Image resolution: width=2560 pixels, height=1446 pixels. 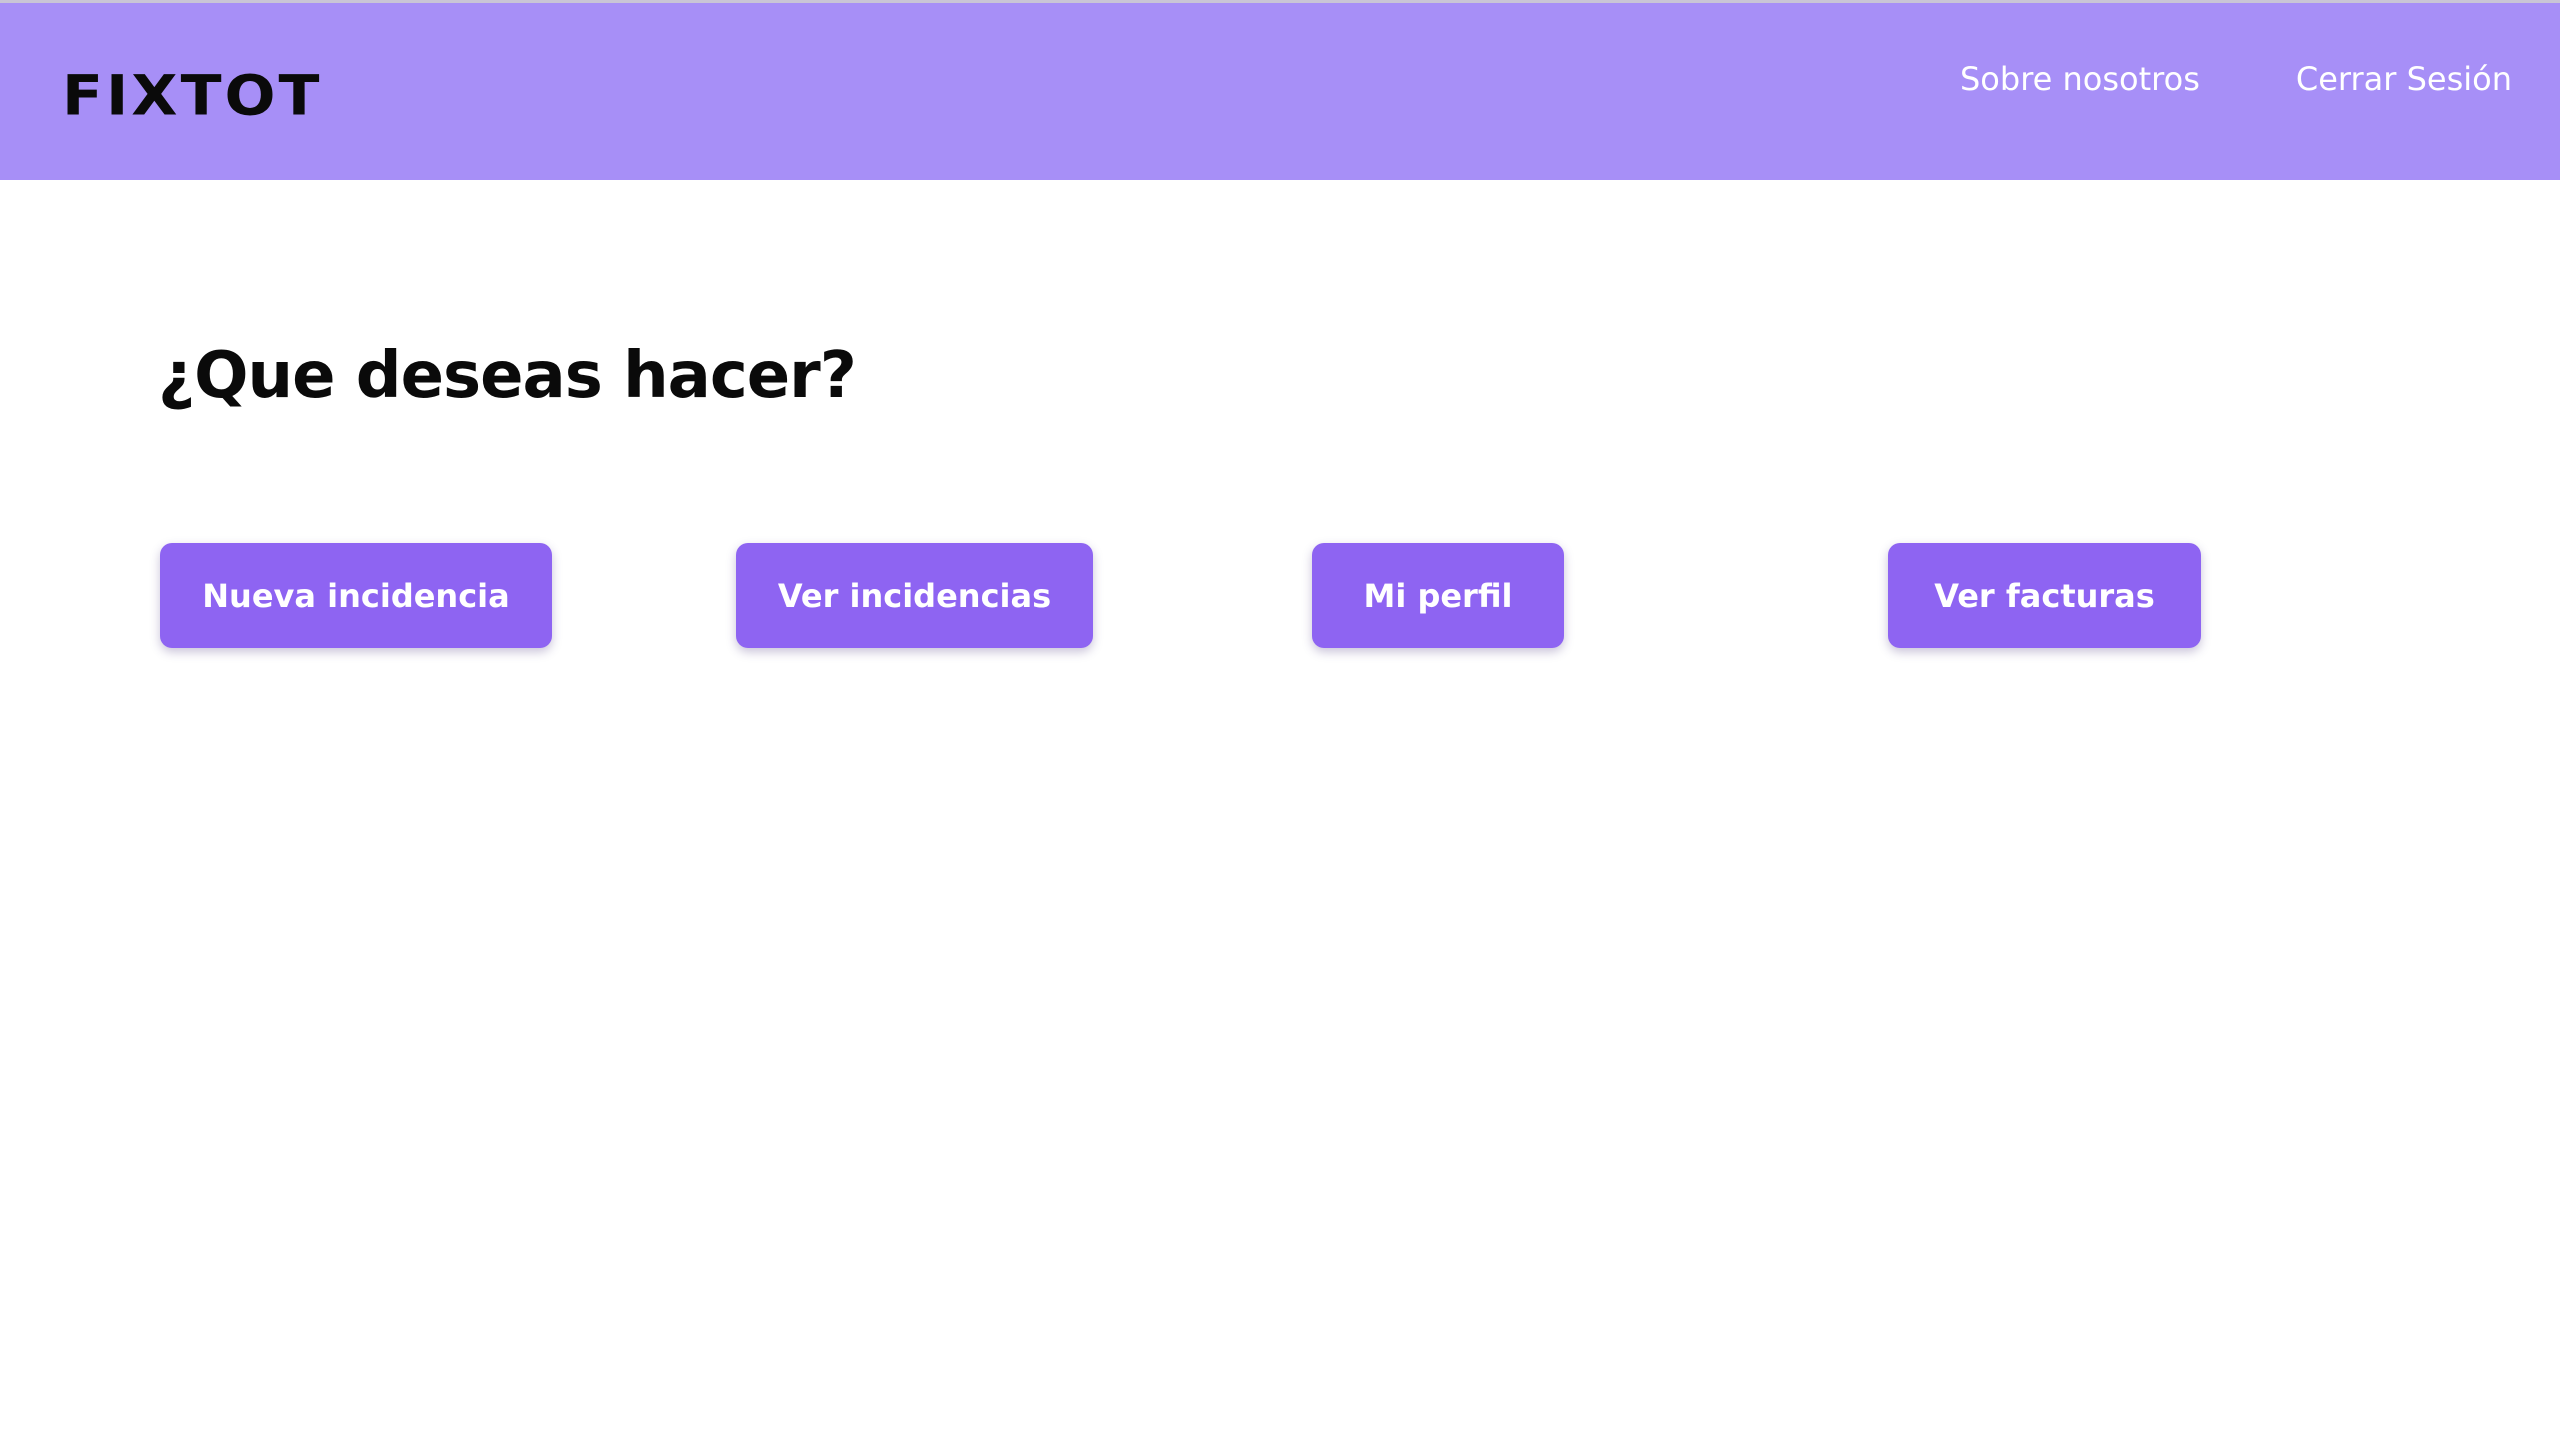 I want to click on nav-link-about: Sobre nosotros, so click(x=2080, y=79).